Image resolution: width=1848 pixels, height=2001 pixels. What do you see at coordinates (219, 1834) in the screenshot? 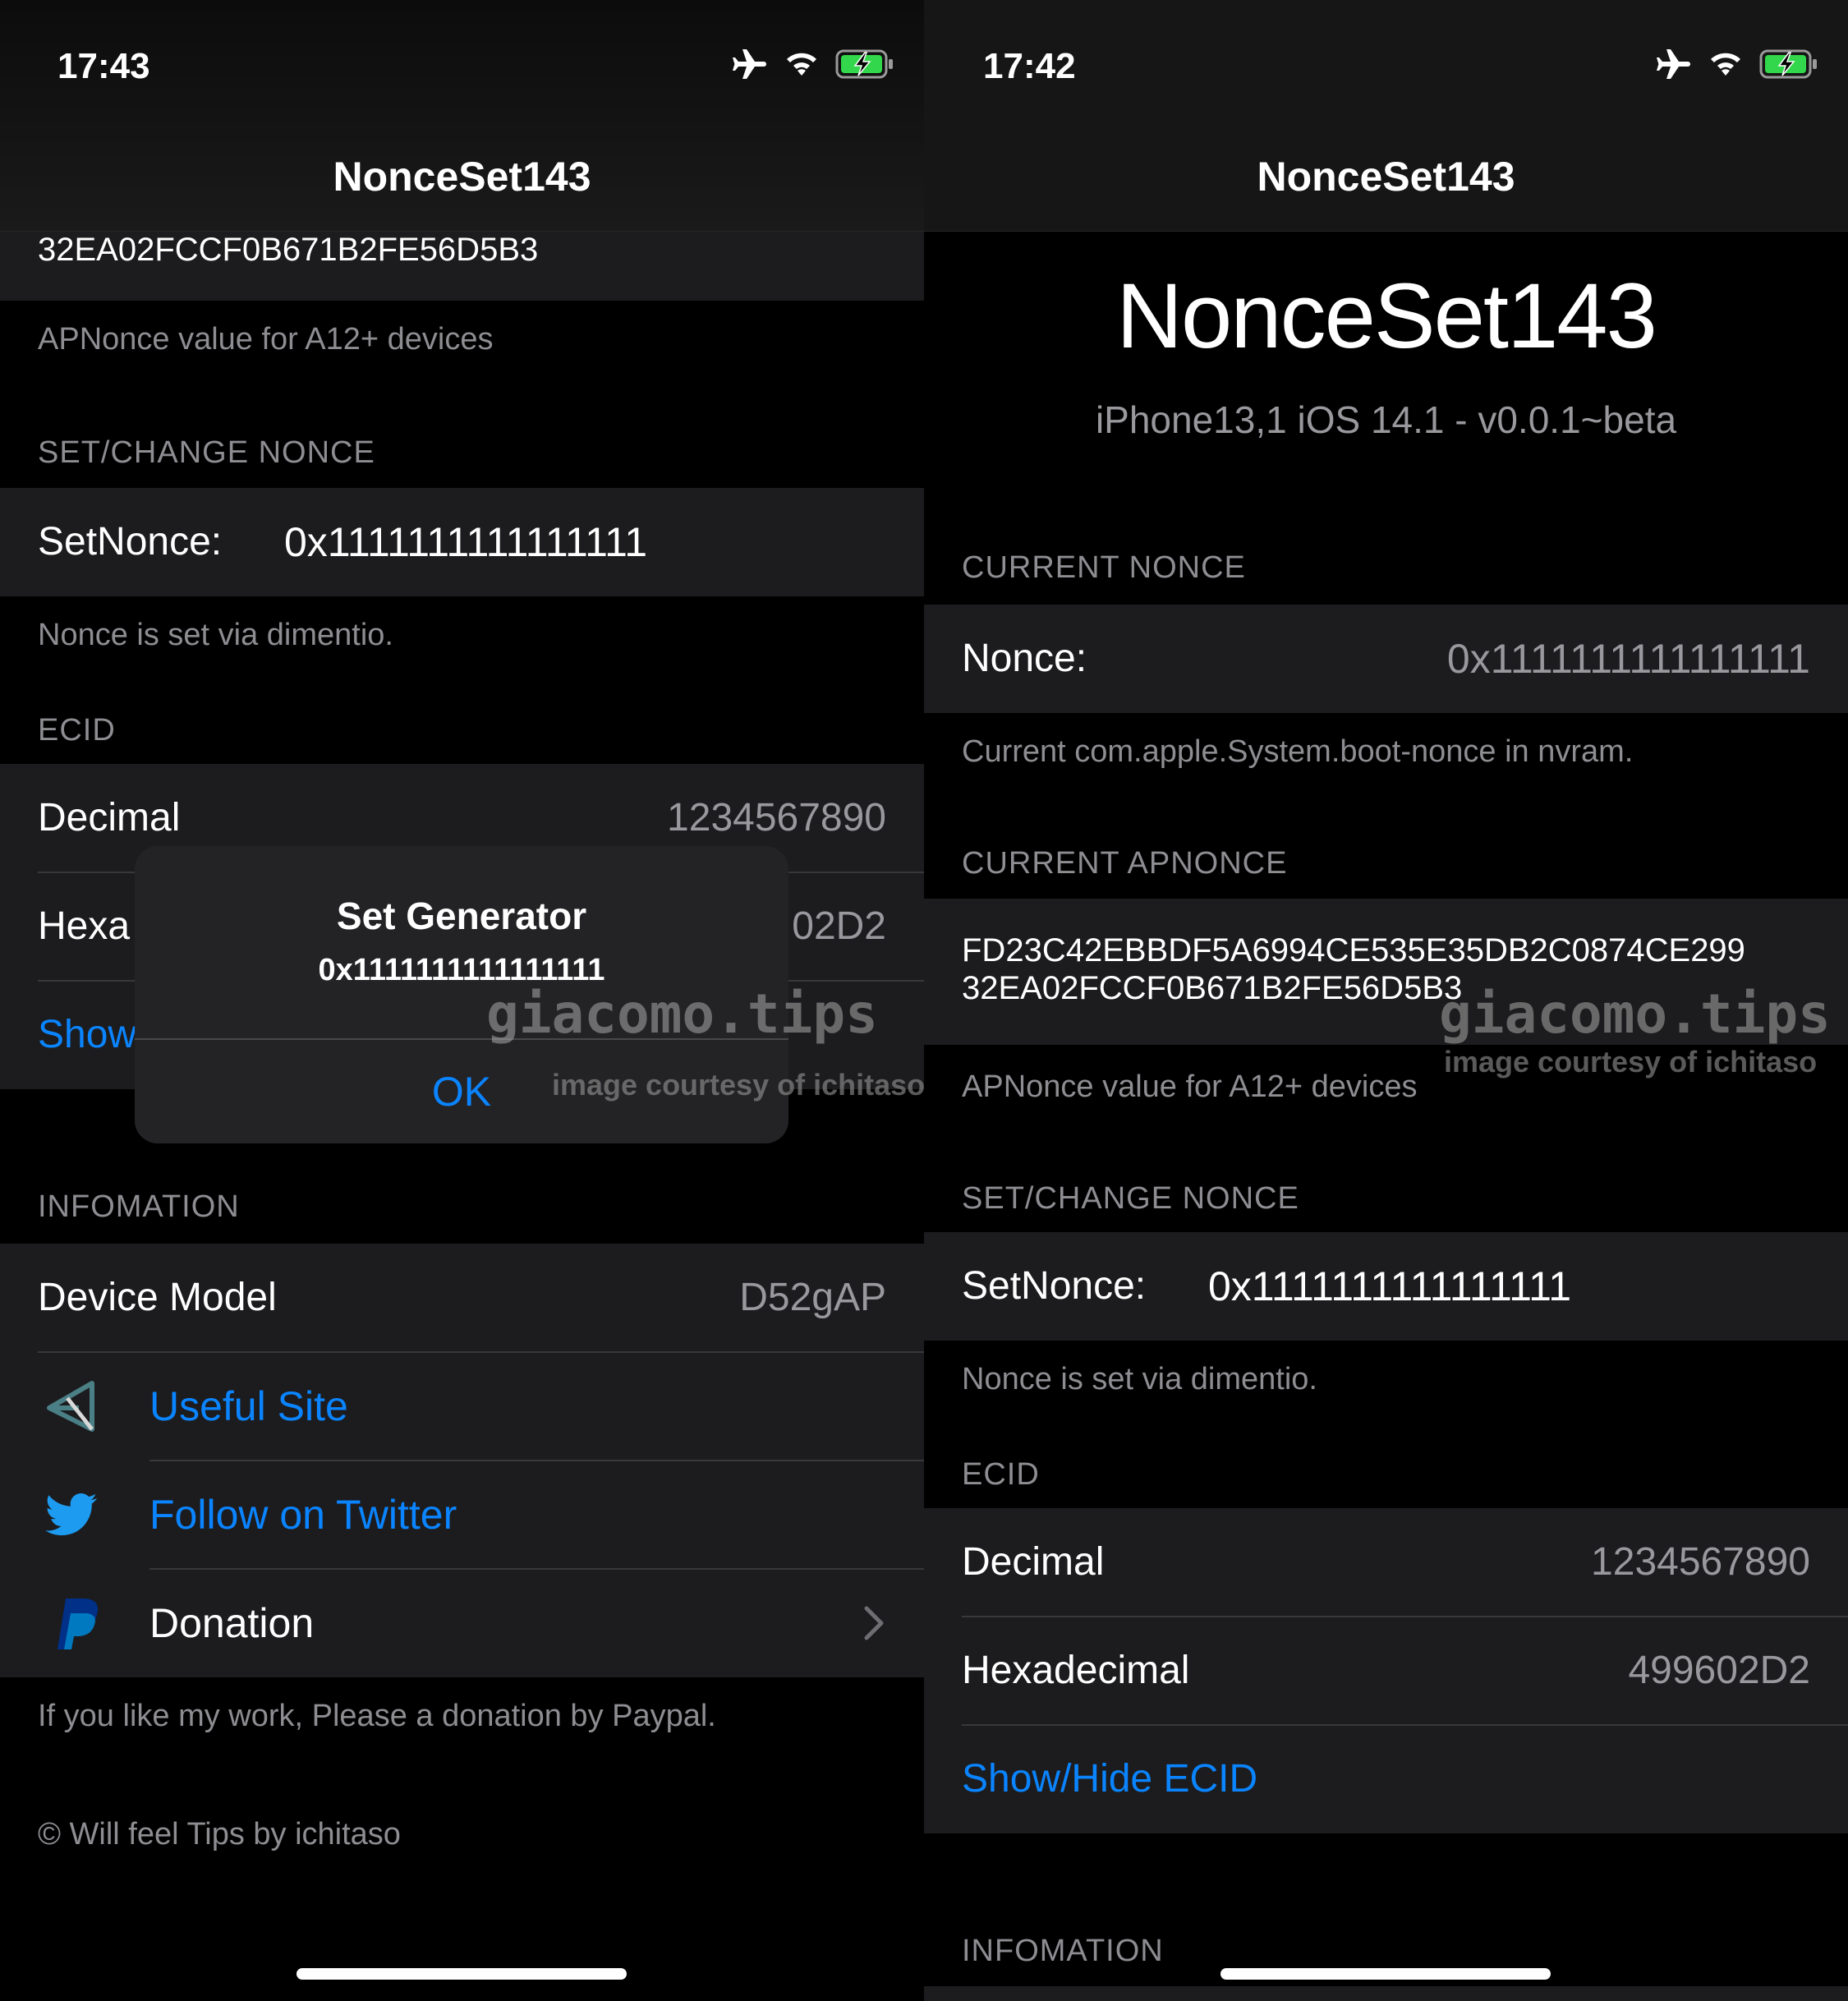
I see `copyright-footer: © Will feel Tips by ichitaso` at bounding box center [219, 1834].